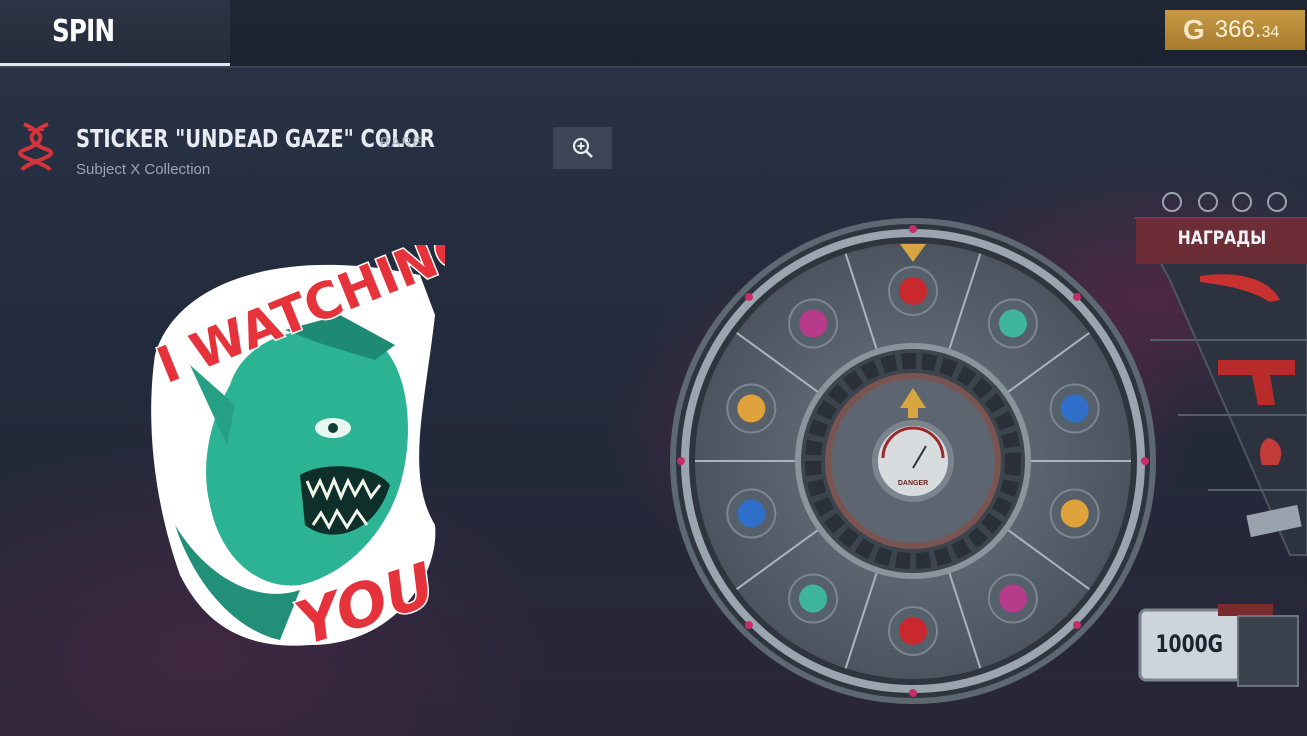  I want to click on wheel-slot-bomb-sticker, so click(913, 631).